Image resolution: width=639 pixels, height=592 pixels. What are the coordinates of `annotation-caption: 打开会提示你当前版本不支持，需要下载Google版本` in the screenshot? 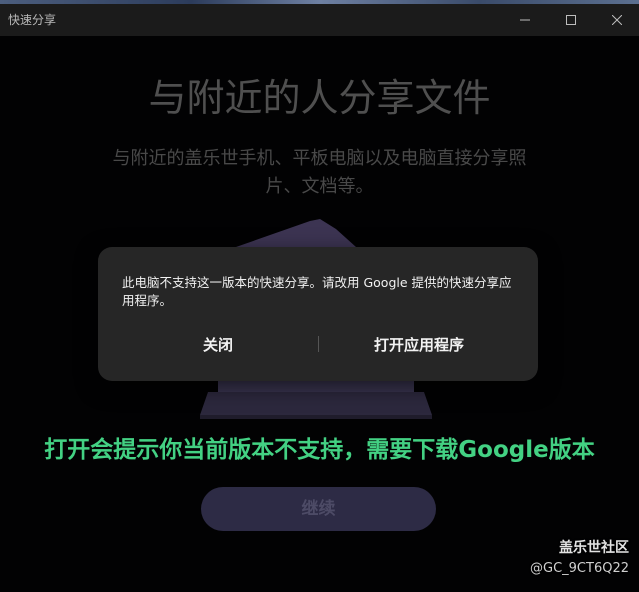 It's located at (319, 450).